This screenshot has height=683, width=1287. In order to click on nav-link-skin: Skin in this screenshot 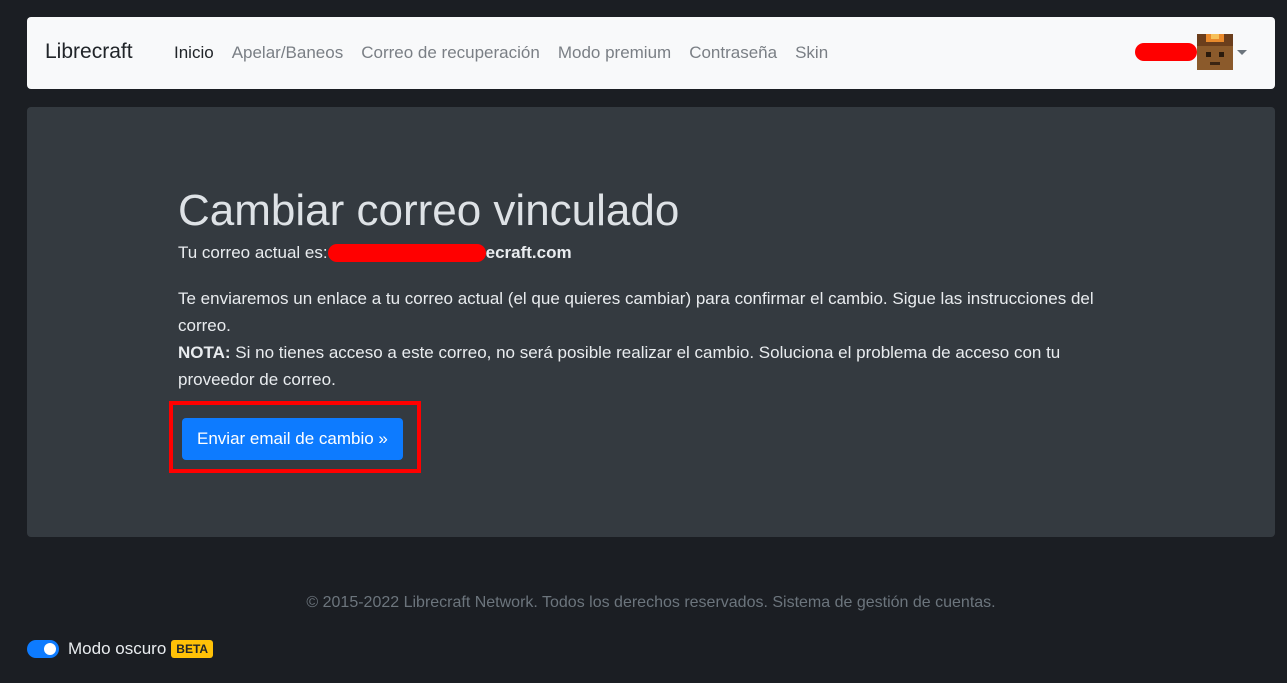, I will do `click(811, 53)`.